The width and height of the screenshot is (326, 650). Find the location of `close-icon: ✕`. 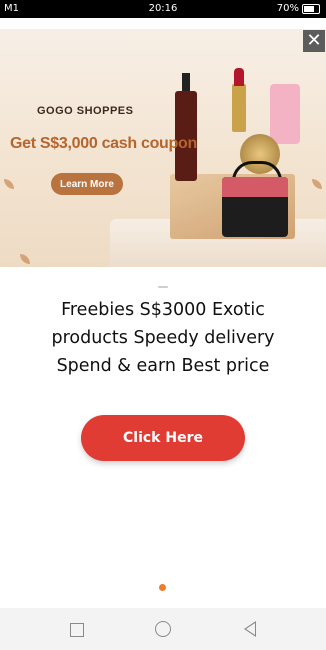

close-icon: ✕ is located at coordinates (314, 41).